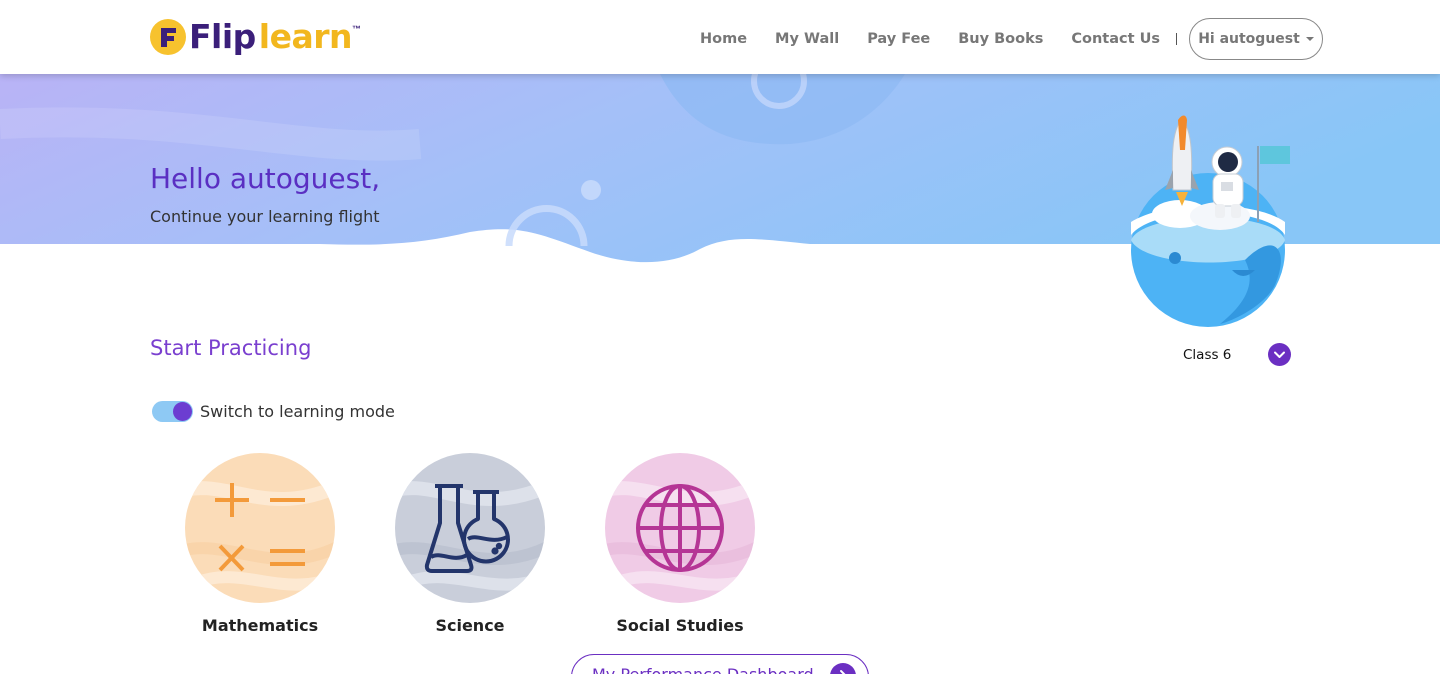 The height and width of the screenshot is (674, 1440). Describe the element at coordinates (703, 669) in the screenshot. I see `performance-dashboard-label: My Performance Dashboard` at that location.